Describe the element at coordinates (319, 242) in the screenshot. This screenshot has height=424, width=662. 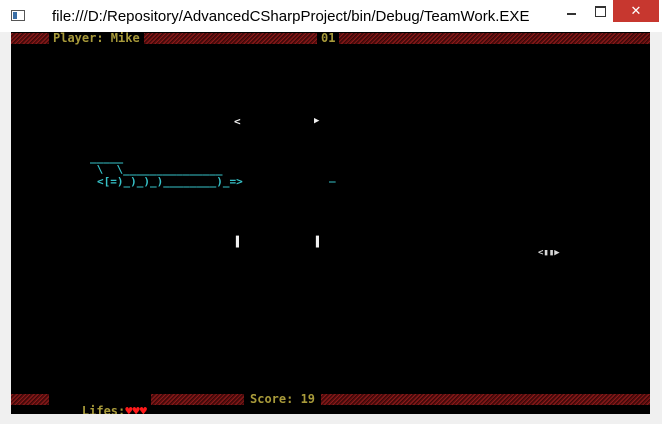
I see `projectile-block-right: ▌` at that location.